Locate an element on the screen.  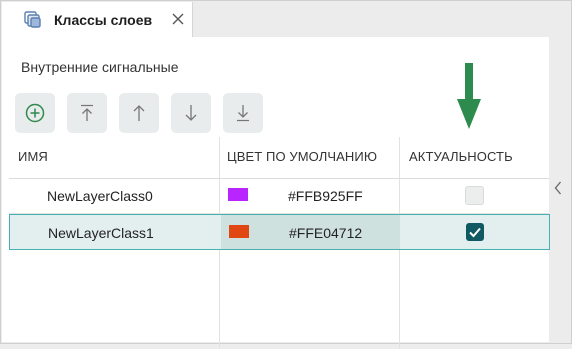
active-checkbox is located at coordinates (474, 195).